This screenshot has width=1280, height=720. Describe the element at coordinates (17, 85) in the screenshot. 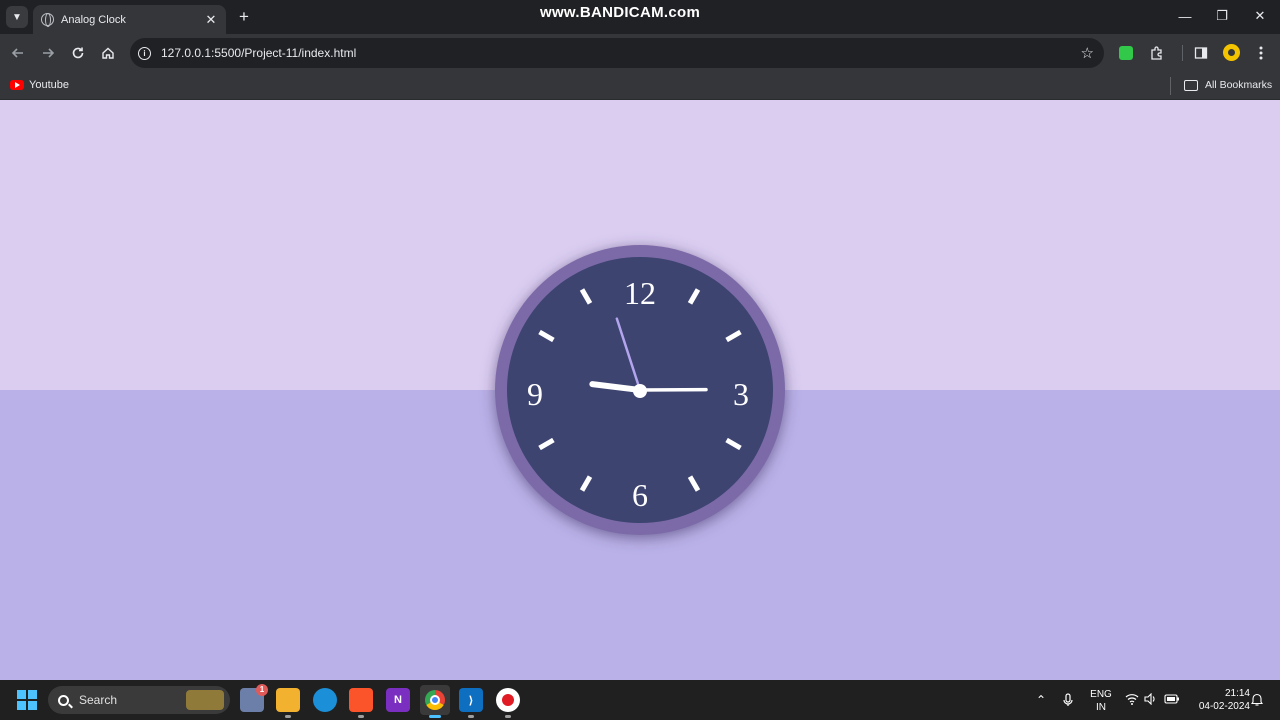

I see `youtube-icon` at that location.